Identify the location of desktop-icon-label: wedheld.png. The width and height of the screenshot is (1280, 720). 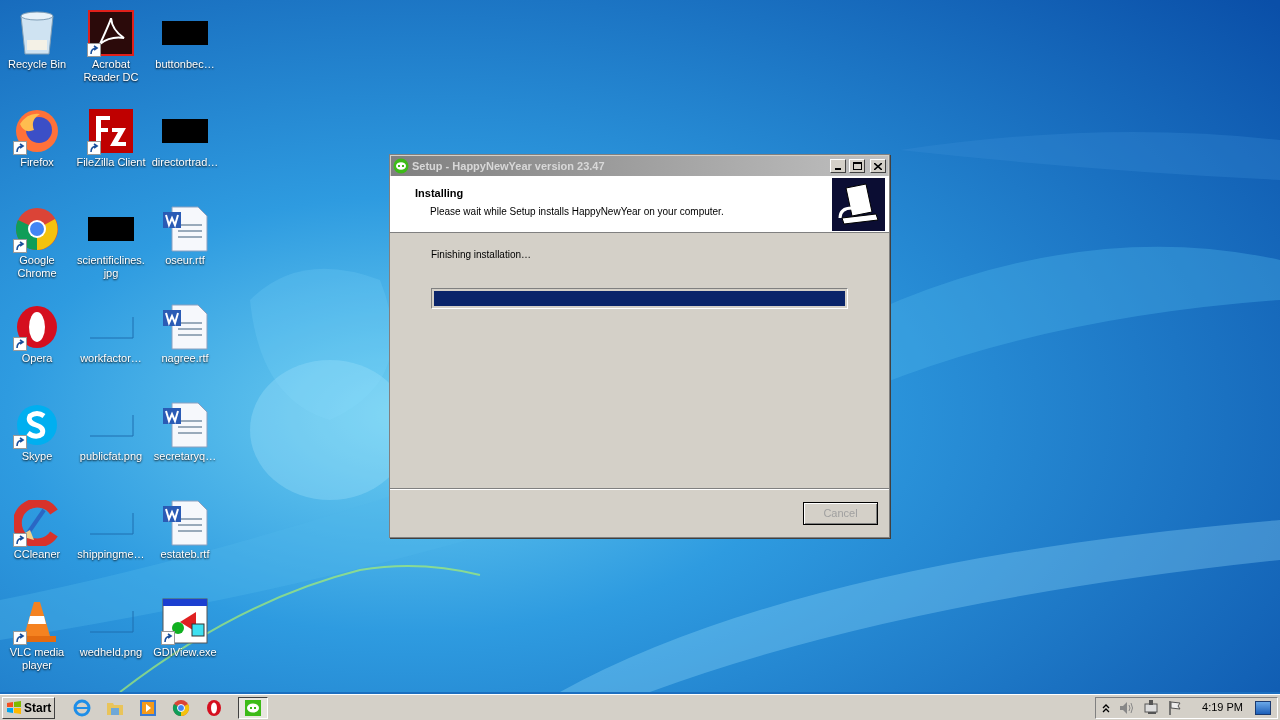
(111, 652).